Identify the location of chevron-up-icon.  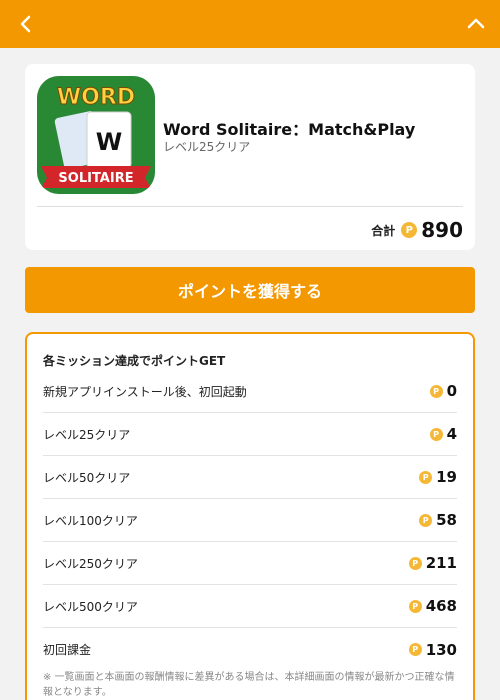
(476, 24).